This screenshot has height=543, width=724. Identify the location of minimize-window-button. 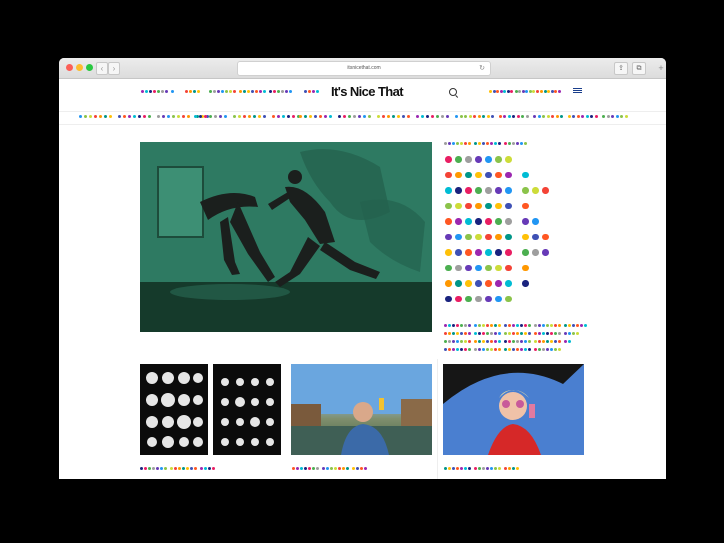
(79, 67).